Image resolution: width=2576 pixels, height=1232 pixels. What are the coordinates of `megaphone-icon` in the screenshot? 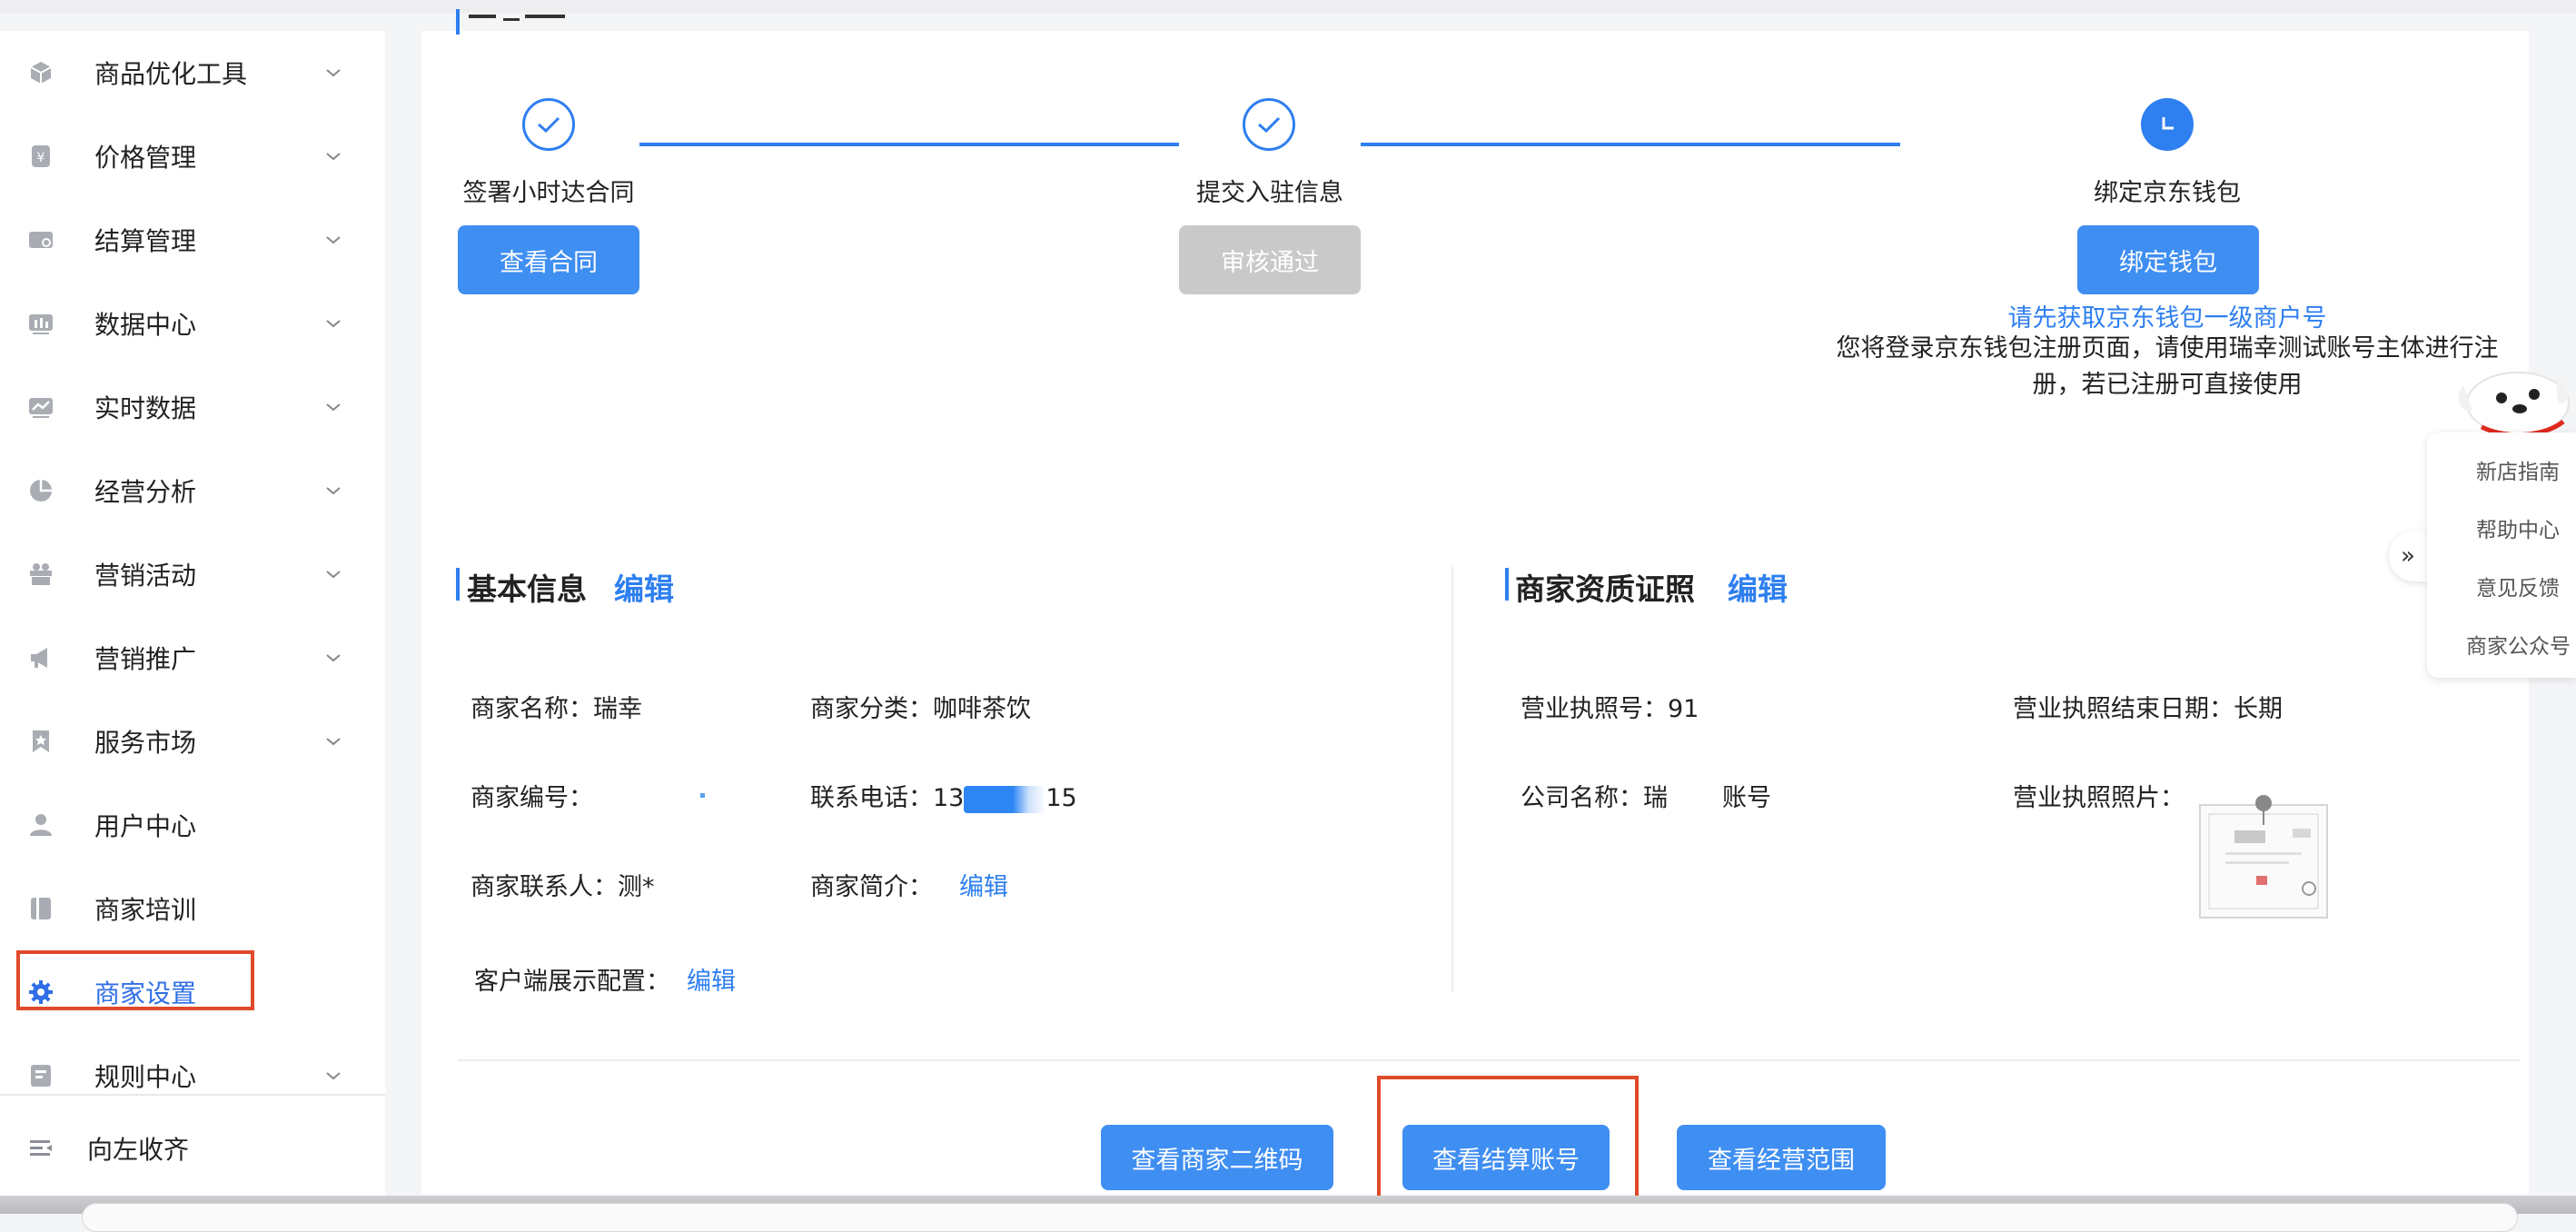 It's located at (40, 658).